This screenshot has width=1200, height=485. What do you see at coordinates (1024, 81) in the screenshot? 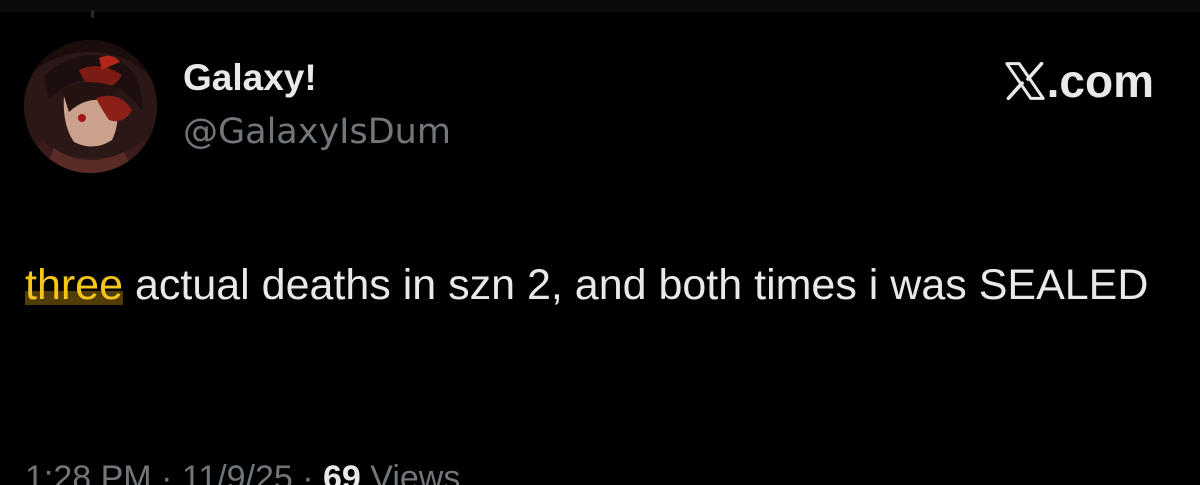
I see `x-logo-icon` at bounding box center [1024, 81].